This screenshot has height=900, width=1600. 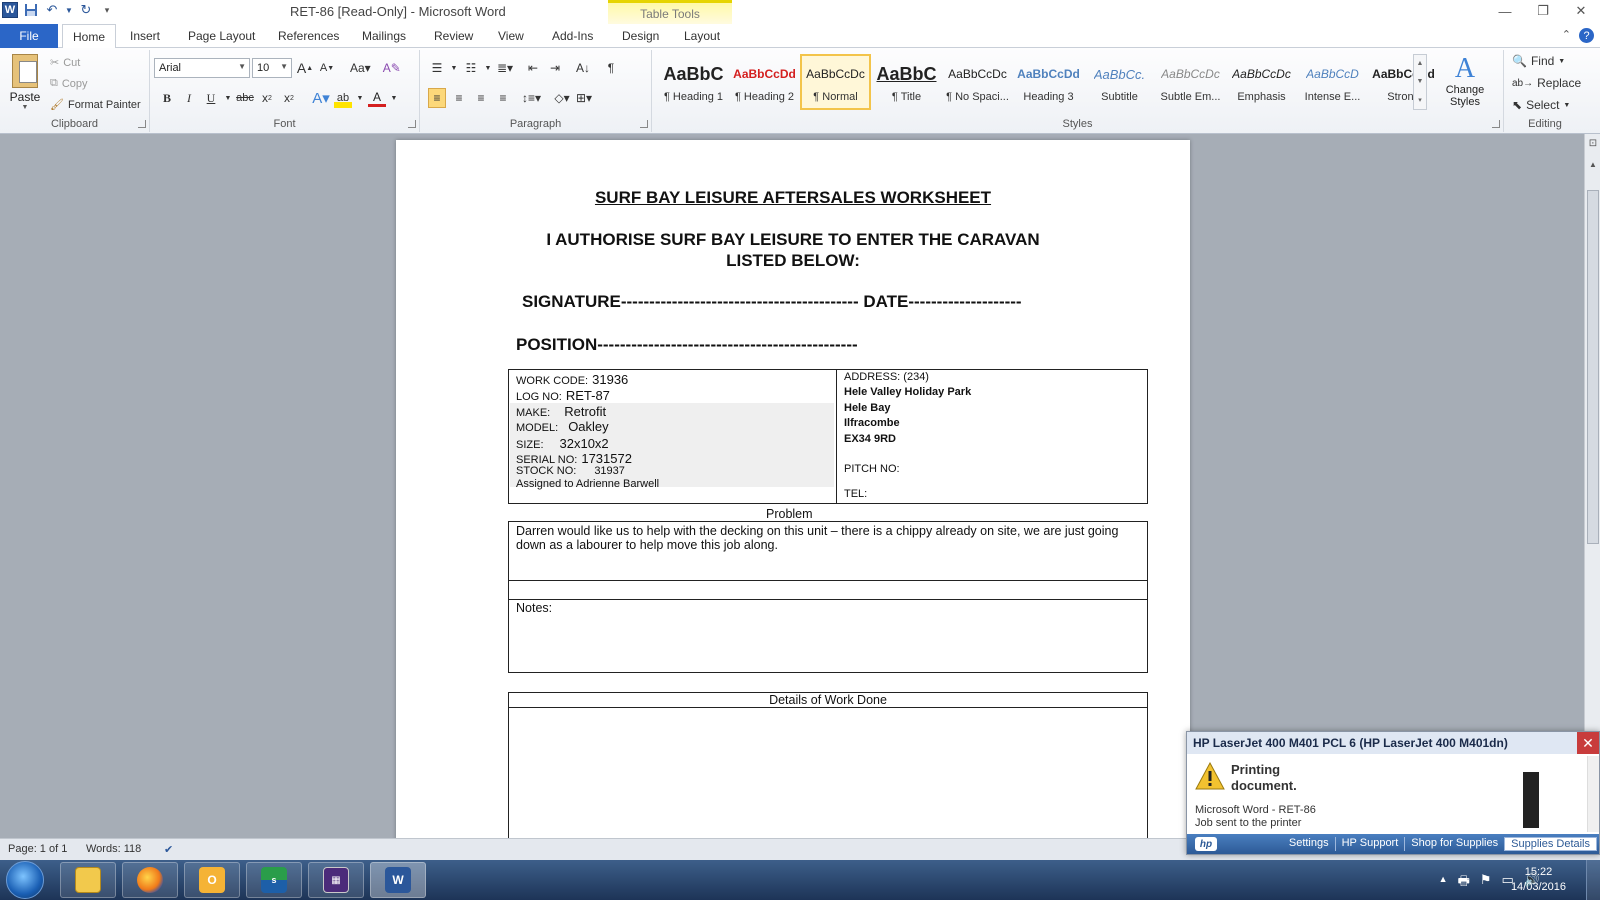 What do you see at coordinates (481, 98) in the screenshot?
I see `align-right-icon: ≡` at bounding box center [481, 98].